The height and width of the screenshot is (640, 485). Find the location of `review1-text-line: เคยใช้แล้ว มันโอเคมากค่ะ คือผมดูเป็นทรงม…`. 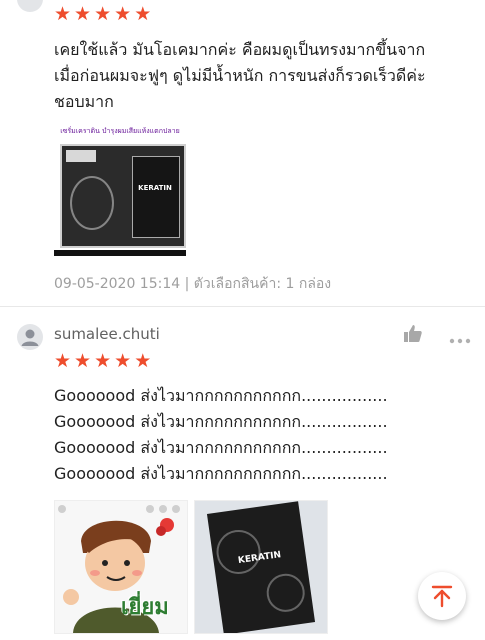

review1-text-line: เคยใช้แล้ว มันโอเคมากค่ะ คือผมดูเป็นทรงม… is located at coordinates (240, 49).